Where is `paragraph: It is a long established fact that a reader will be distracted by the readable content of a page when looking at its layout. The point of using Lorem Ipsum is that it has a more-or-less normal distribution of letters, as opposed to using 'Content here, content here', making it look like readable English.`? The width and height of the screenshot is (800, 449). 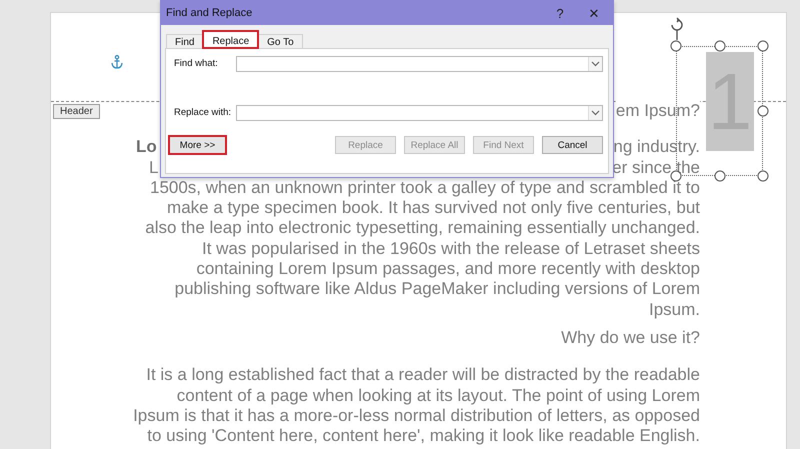 paragraph: It is a long established fact that a reader will be distracted by the readable content of a page when looking at its layout. The point of using Lorem Ipsum is that it has a more-or-less normal distribution of letters, as opposed to using 'Content here, content here', making it look like readable English. is located at coordinates (416, 405).